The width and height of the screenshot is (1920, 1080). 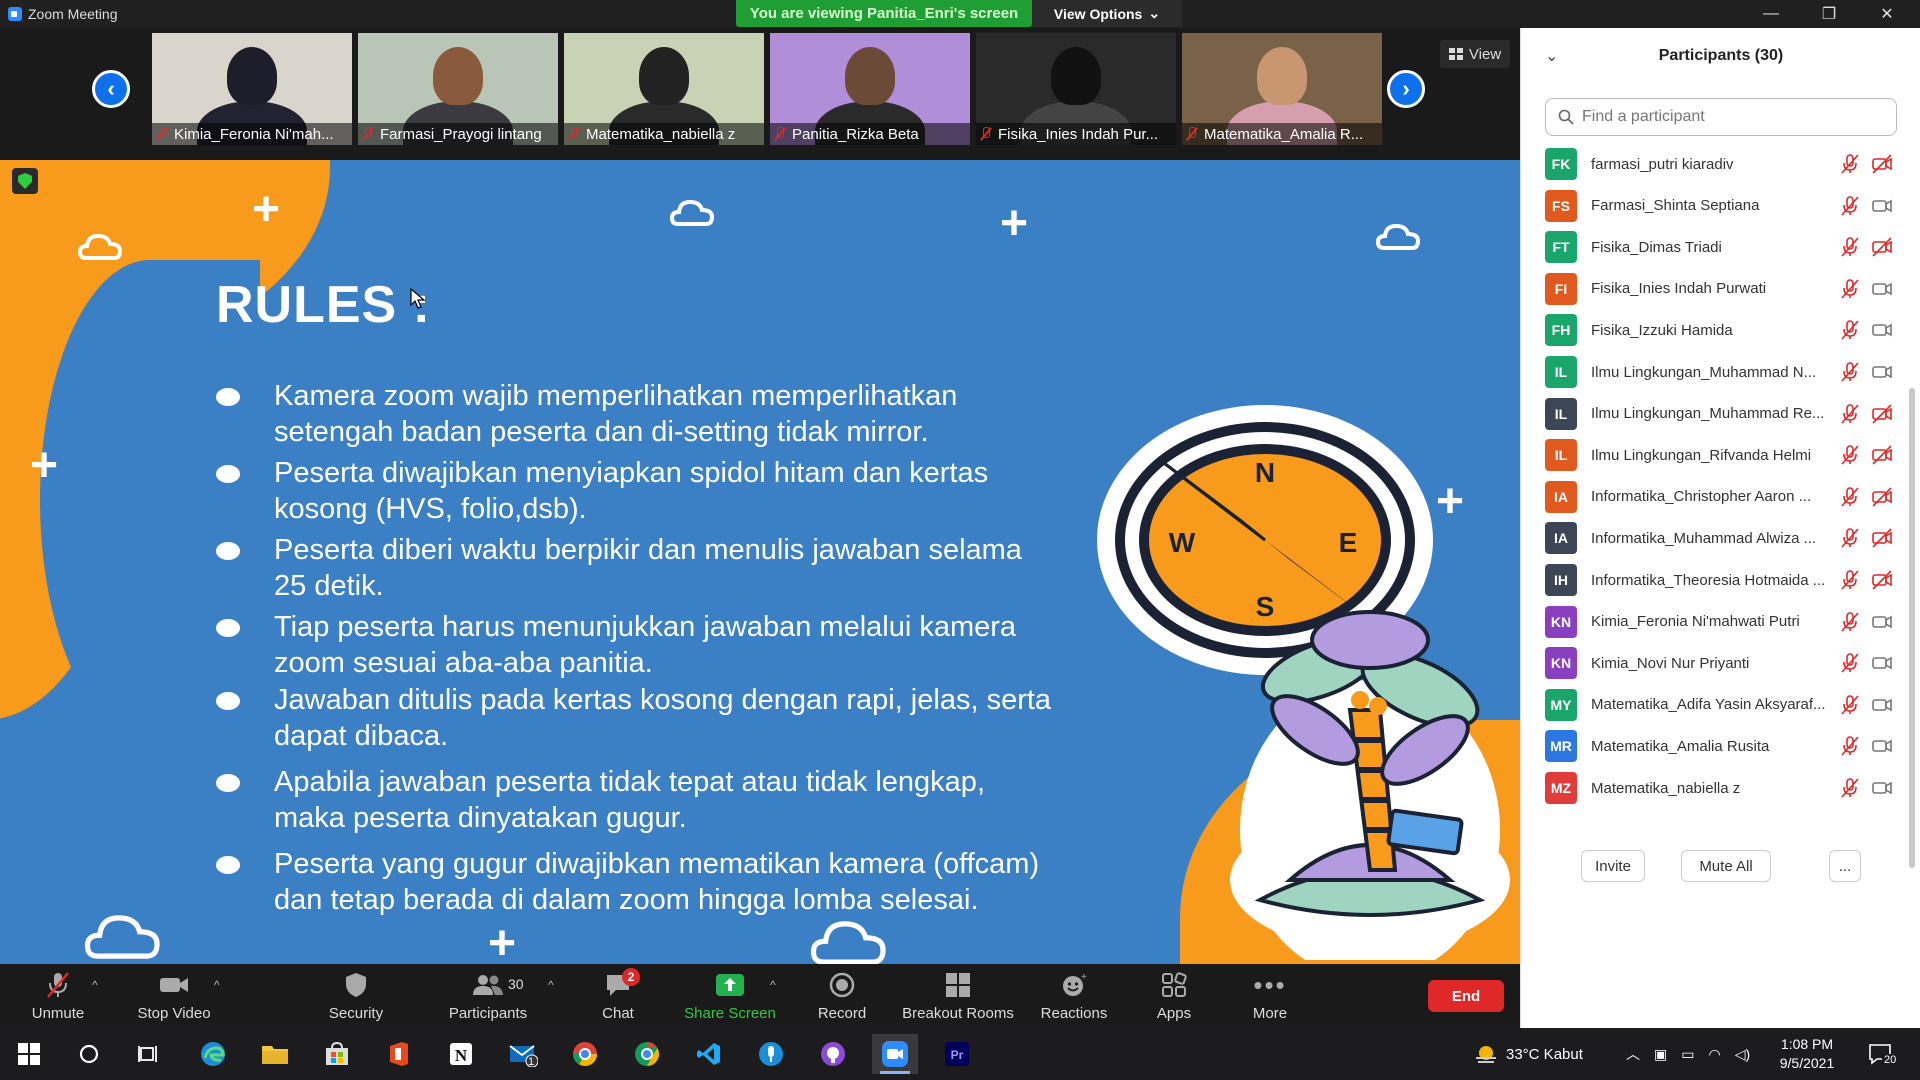 What do you see at coordinates (664, 89) in the screenshot?
I see `participant-video-tile: Matematika_nabiella z` at bounding box center [664, 89].